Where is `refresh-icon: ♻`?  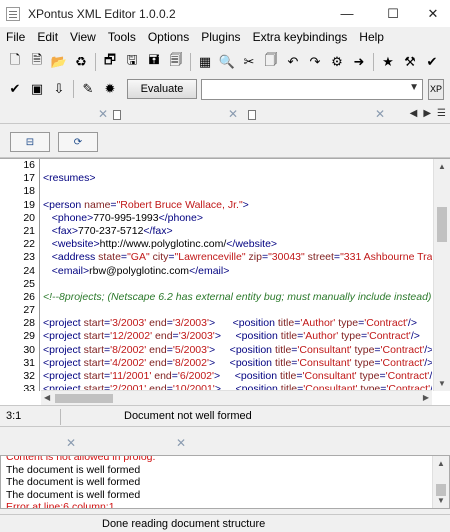
refresh-icon: ♻ is located at coordinates (81, 62).